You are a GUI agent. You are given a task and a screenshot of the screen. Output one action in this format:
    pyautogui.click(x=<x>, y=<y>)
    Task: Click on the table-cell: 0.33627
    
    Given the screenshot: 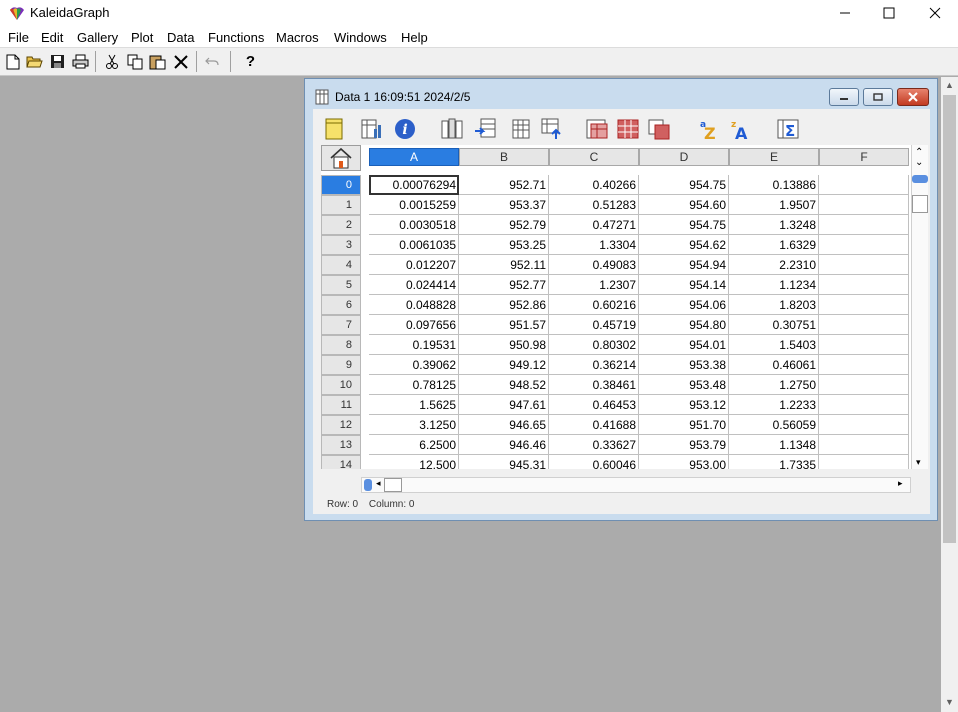 What is the action you would take?
    pyautogui.click(x=594, y=445)
    